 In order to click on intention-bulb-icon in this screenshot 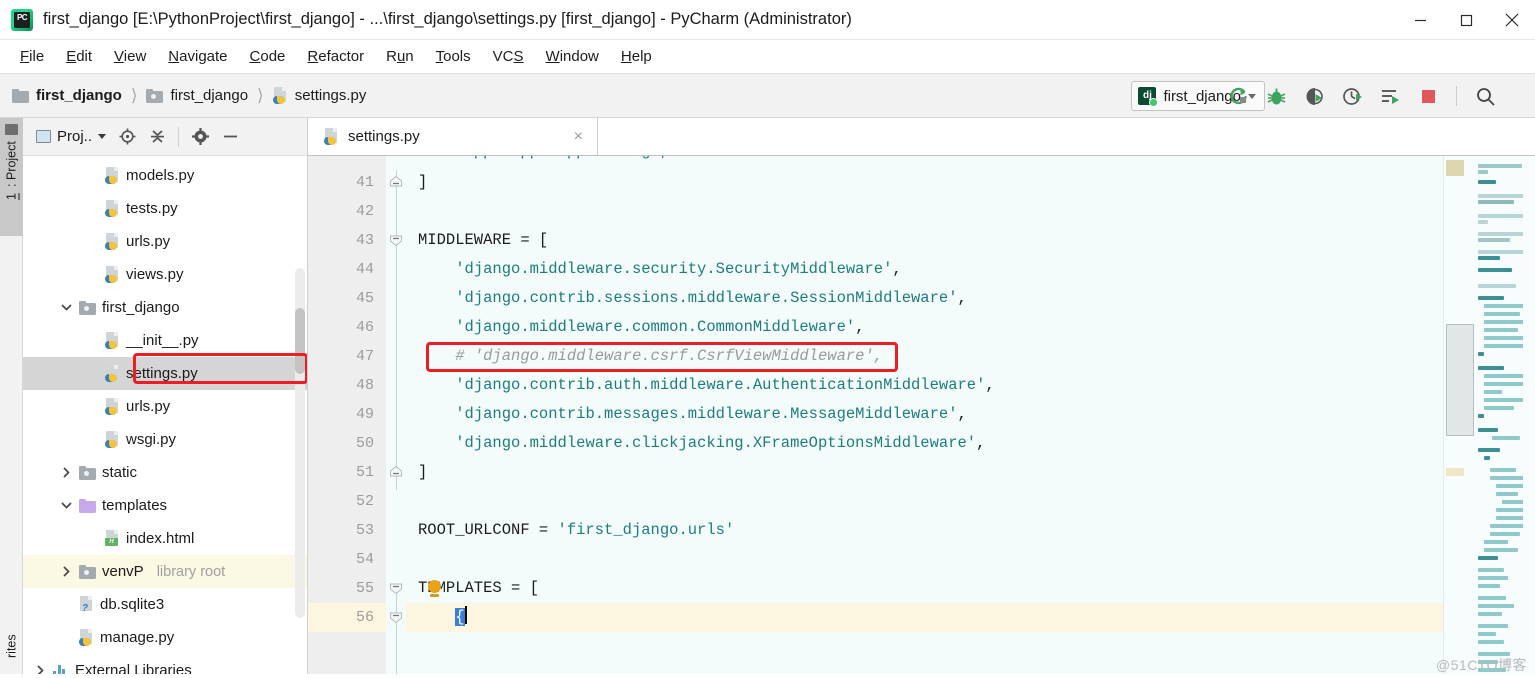, I will do `click(434, 588)`.